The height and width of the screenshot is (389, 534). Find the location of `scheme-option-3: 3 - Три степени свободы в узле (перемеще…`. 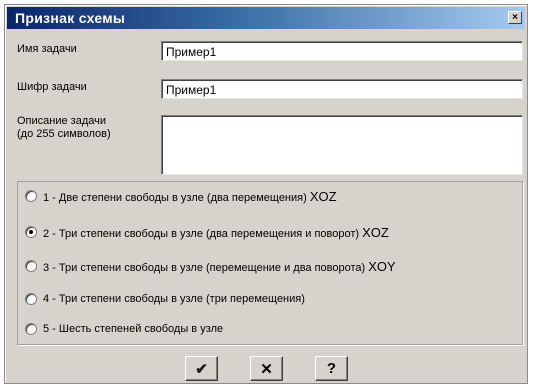

scheme-option-3: 3 - Три степени свободы в узле (перемеще… is located at coordinates (210, 266).